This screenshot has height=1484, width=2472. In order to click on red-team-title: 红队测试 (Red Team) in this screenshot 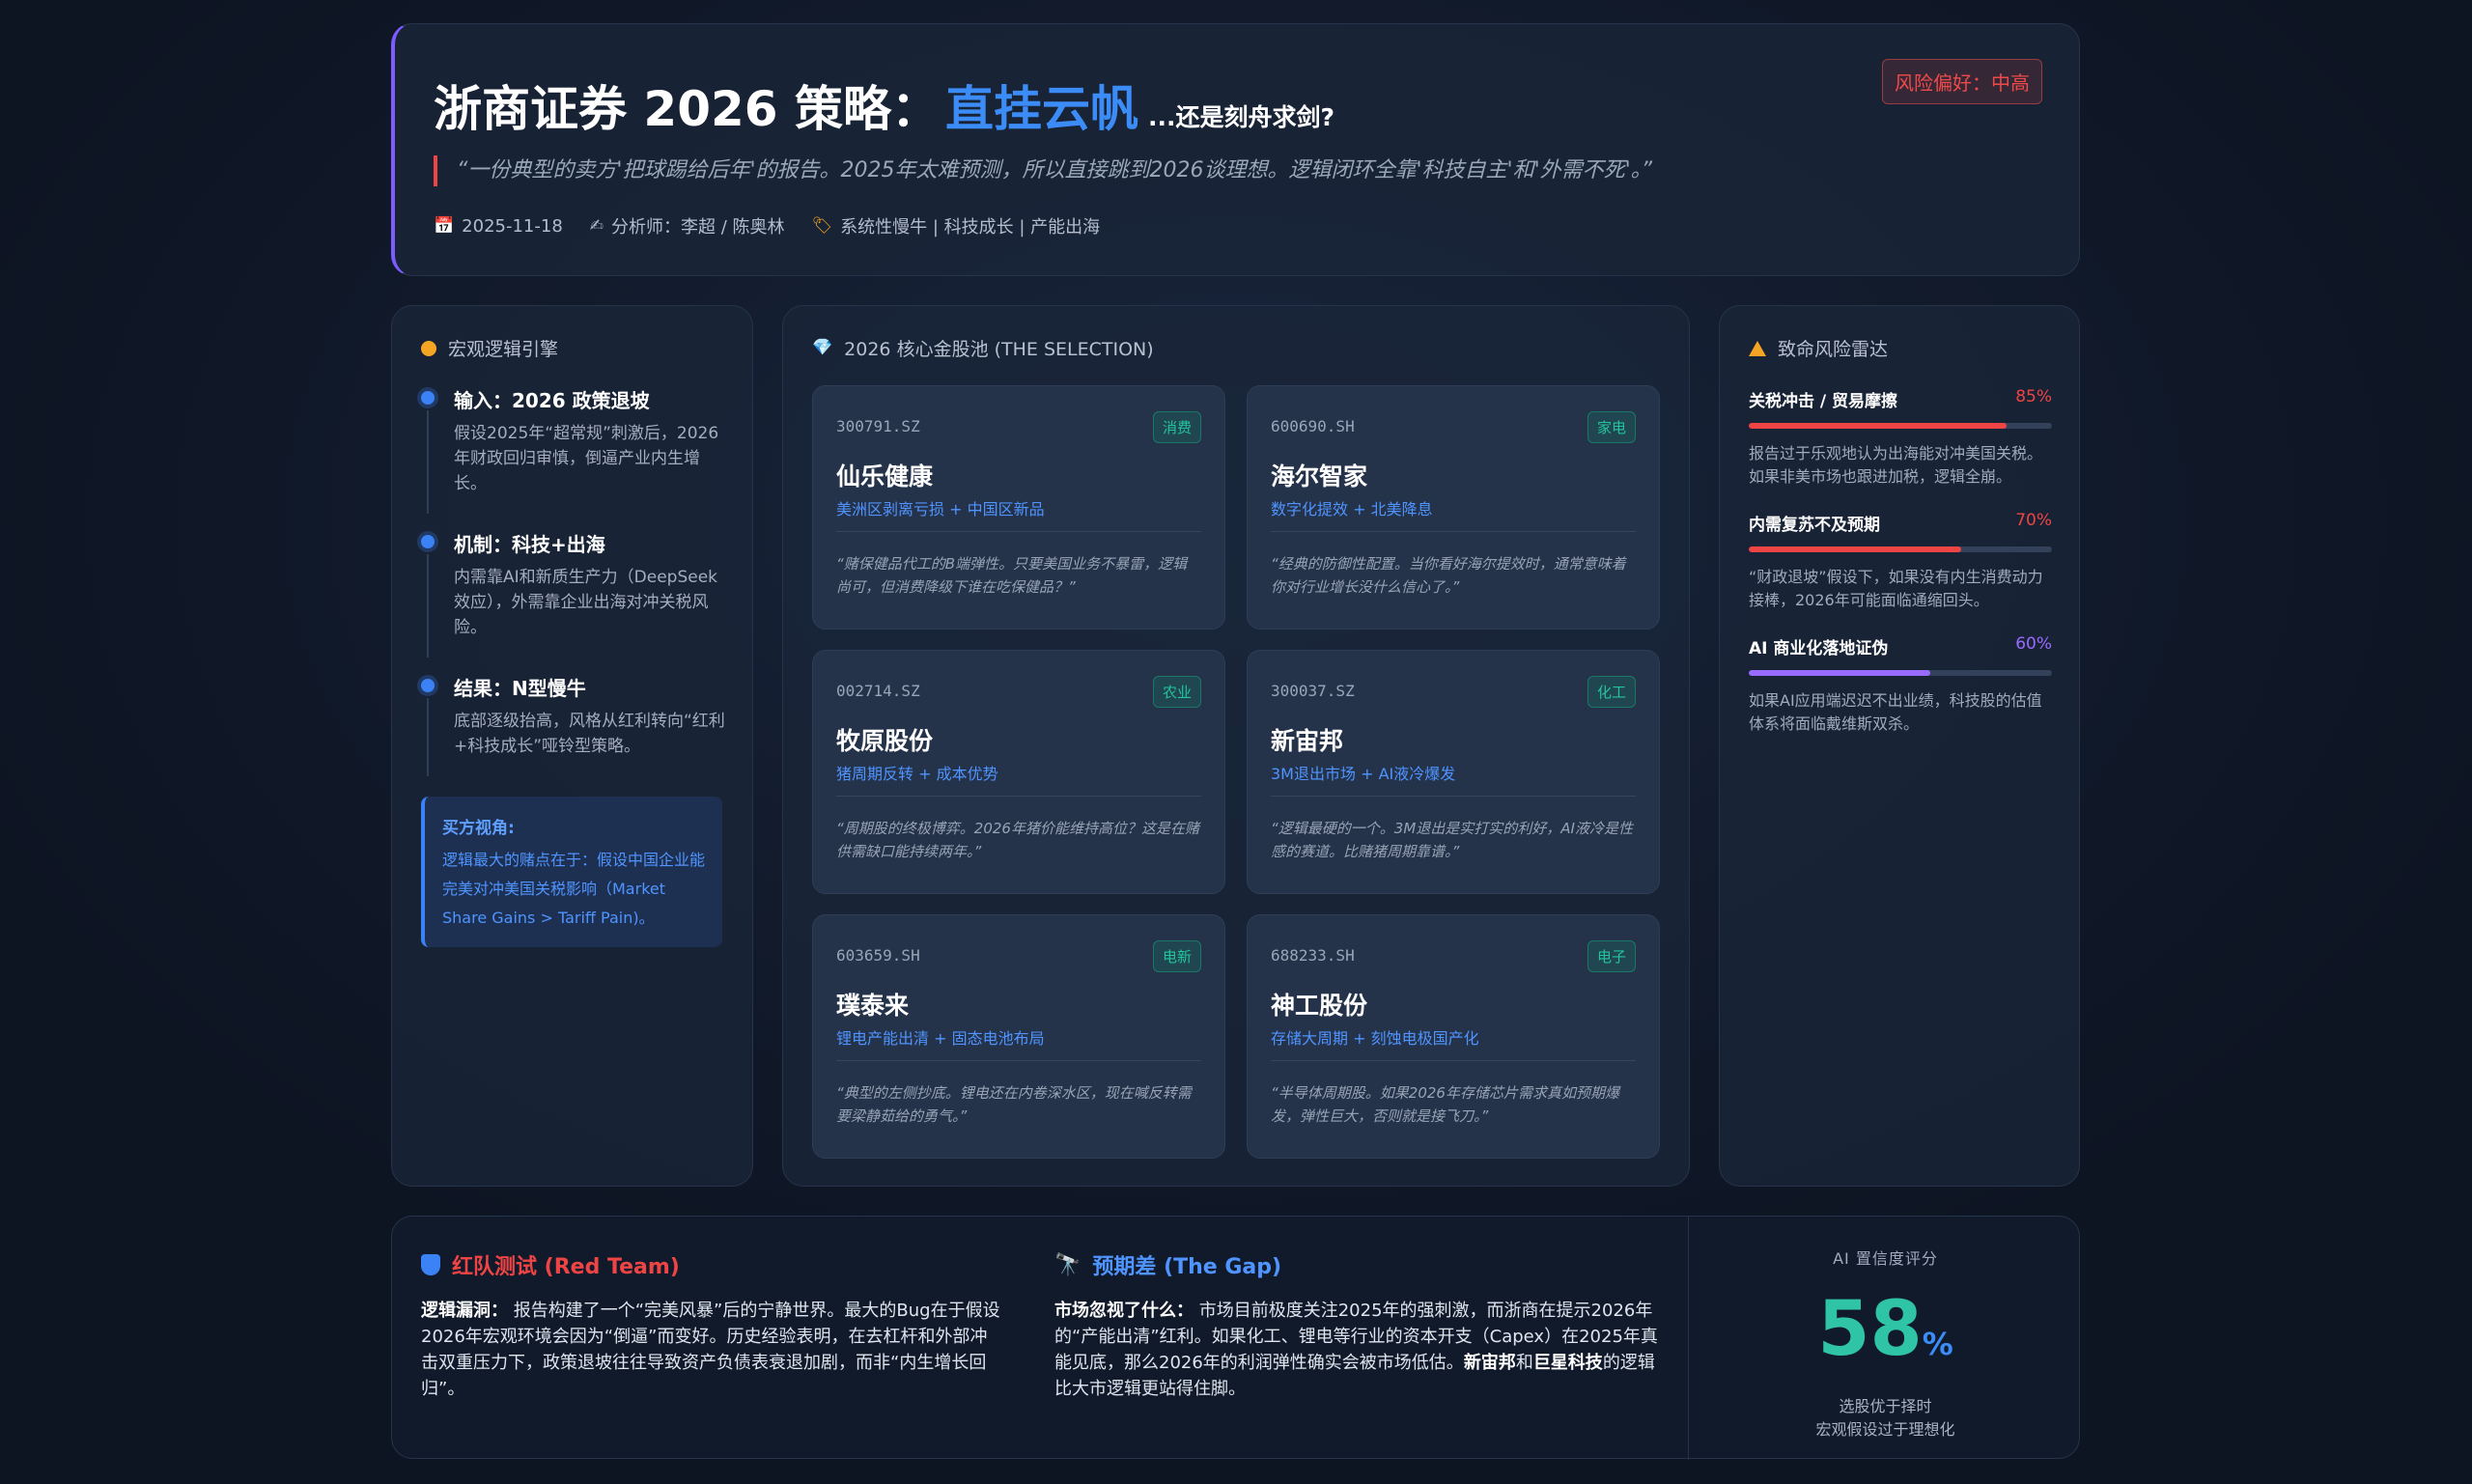, I will do `click(566, 1267)`.